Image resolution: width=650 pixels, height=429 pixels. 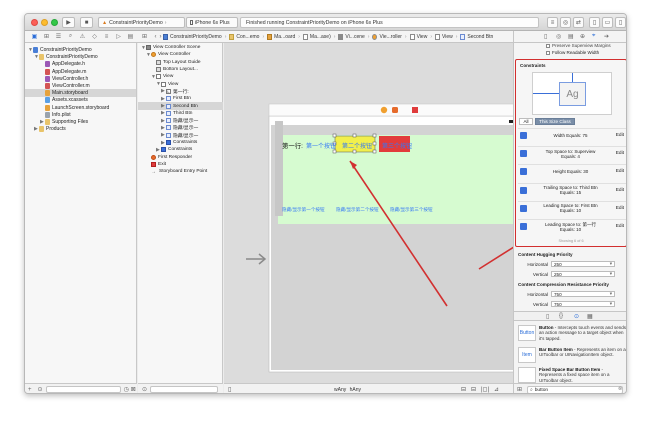 I want to click on file-inspector-icon: ▯, so click(x=545, y=36).